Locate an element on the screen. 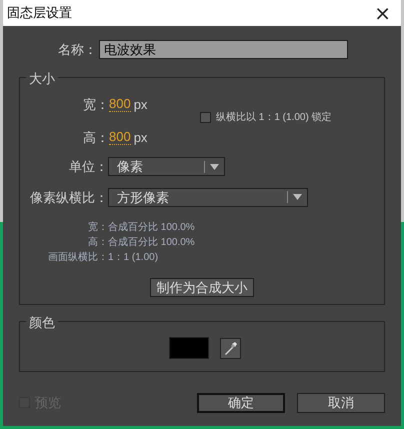 This screenshot has height=429, width=404. eyedropper-icon is located at coordinates (230, 348).